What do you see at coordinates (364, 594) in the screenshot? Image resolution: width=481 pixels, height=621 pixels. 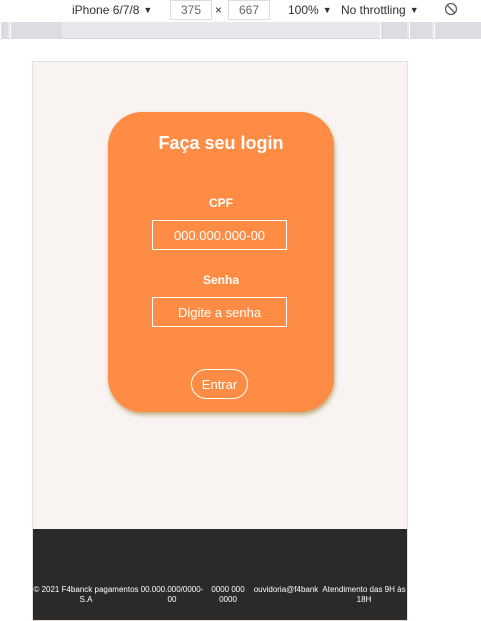 I see `footer-hours: Atendimento das 9H às 18H` at bounding box center [364, 594].